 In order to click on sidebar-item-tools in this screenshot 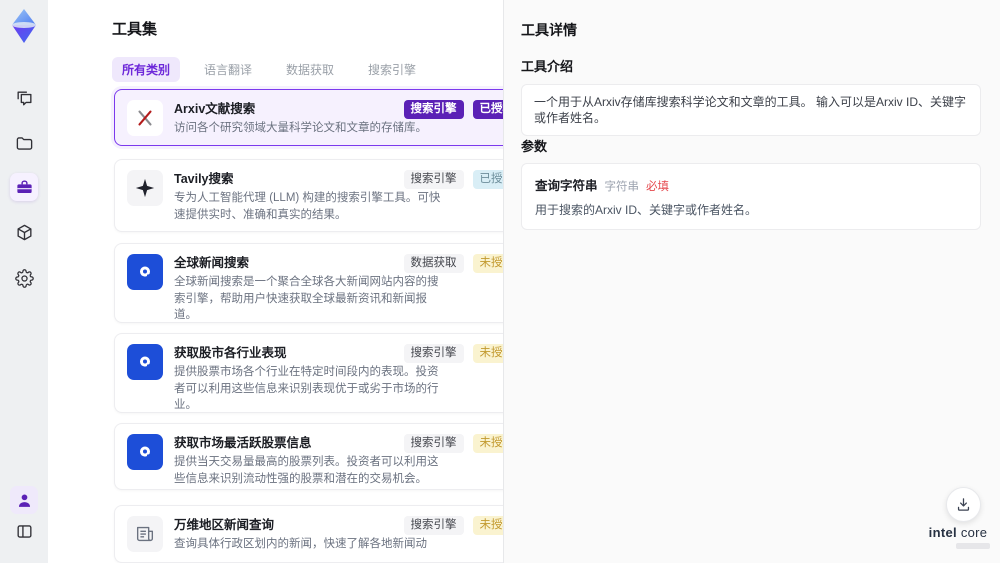, I will do `click(24, 187)`.